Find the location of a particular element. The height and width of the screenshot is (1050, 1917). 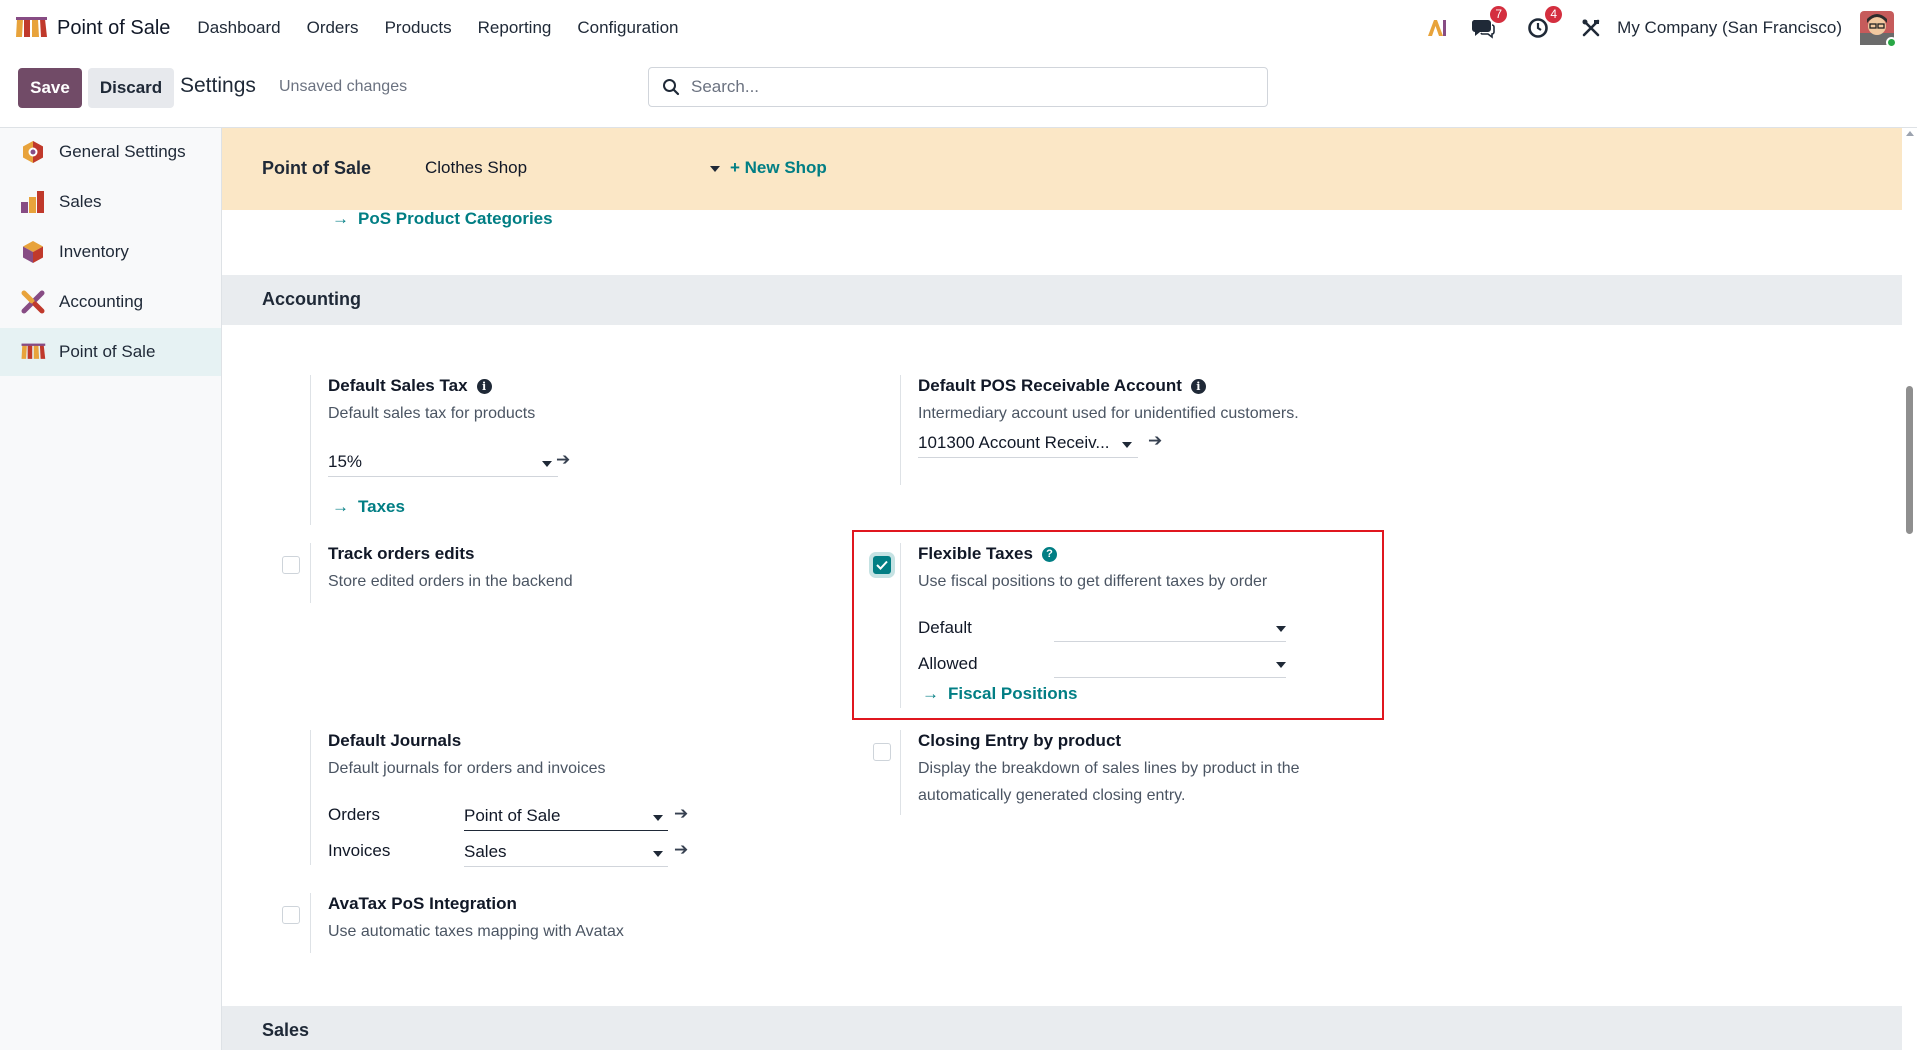

online-status-dot is located at coordinates (1891, 42).